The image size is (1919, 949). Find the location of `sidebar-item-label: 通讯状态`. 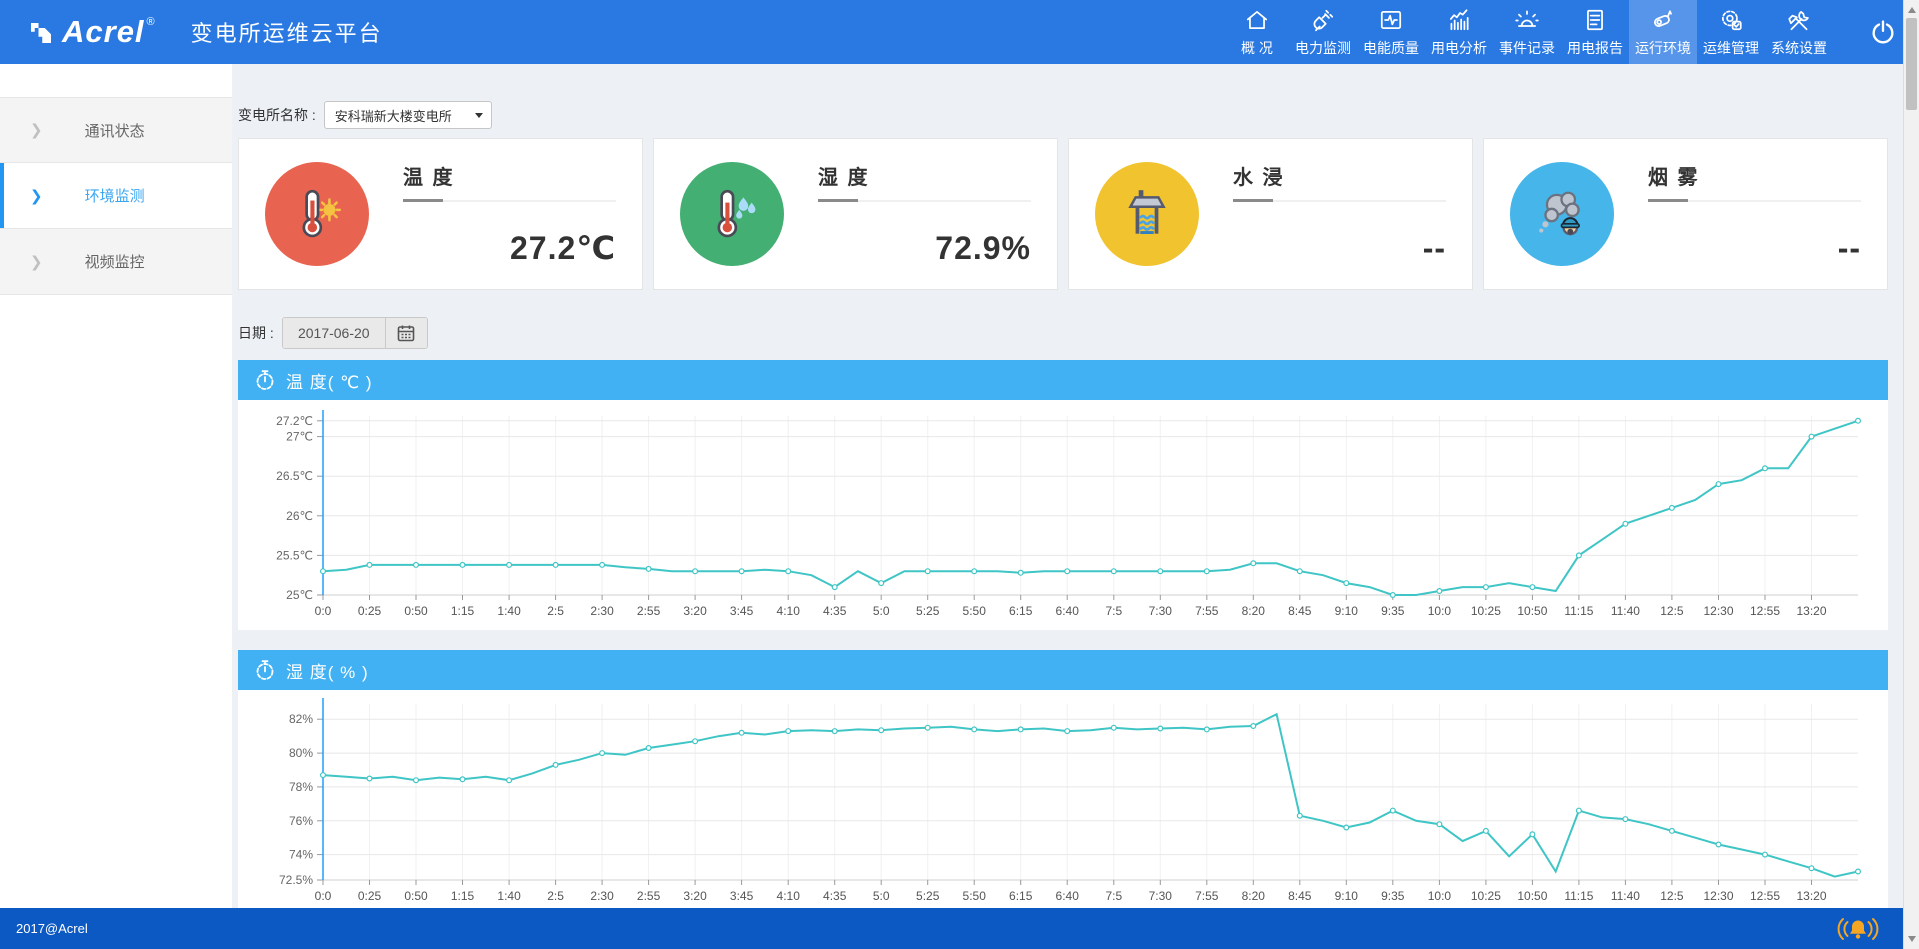

sidebar-item-label: 通讯状态 is located at coordinates (114, 131).